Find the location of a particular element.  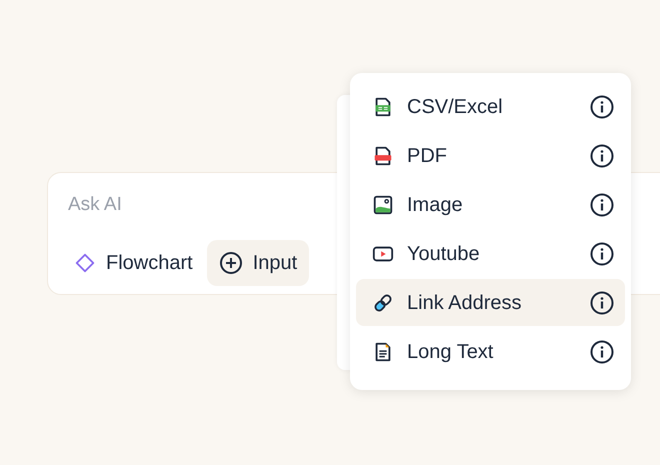

prompt-input: Ask AI is located at coordinates (193, 205).